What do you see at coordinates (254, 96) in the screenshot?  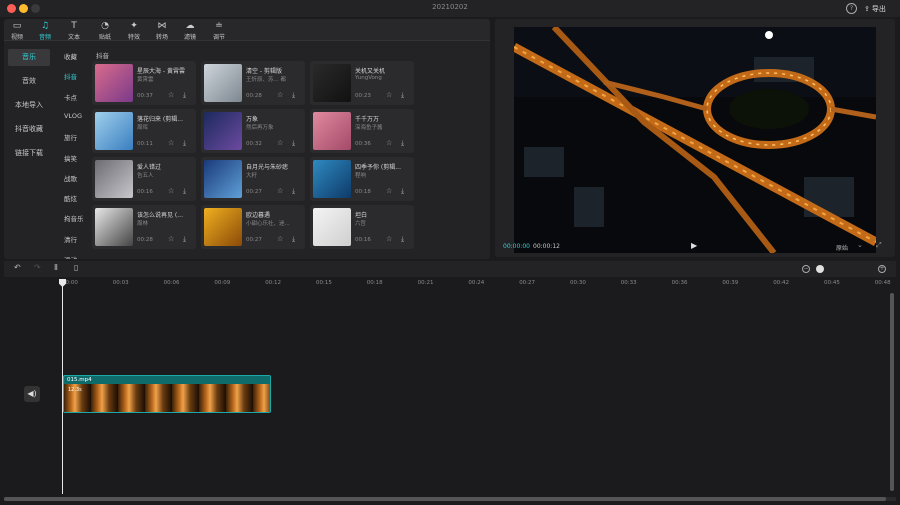 I see `song-duration: 00:28` at bounding box center [254, 96].